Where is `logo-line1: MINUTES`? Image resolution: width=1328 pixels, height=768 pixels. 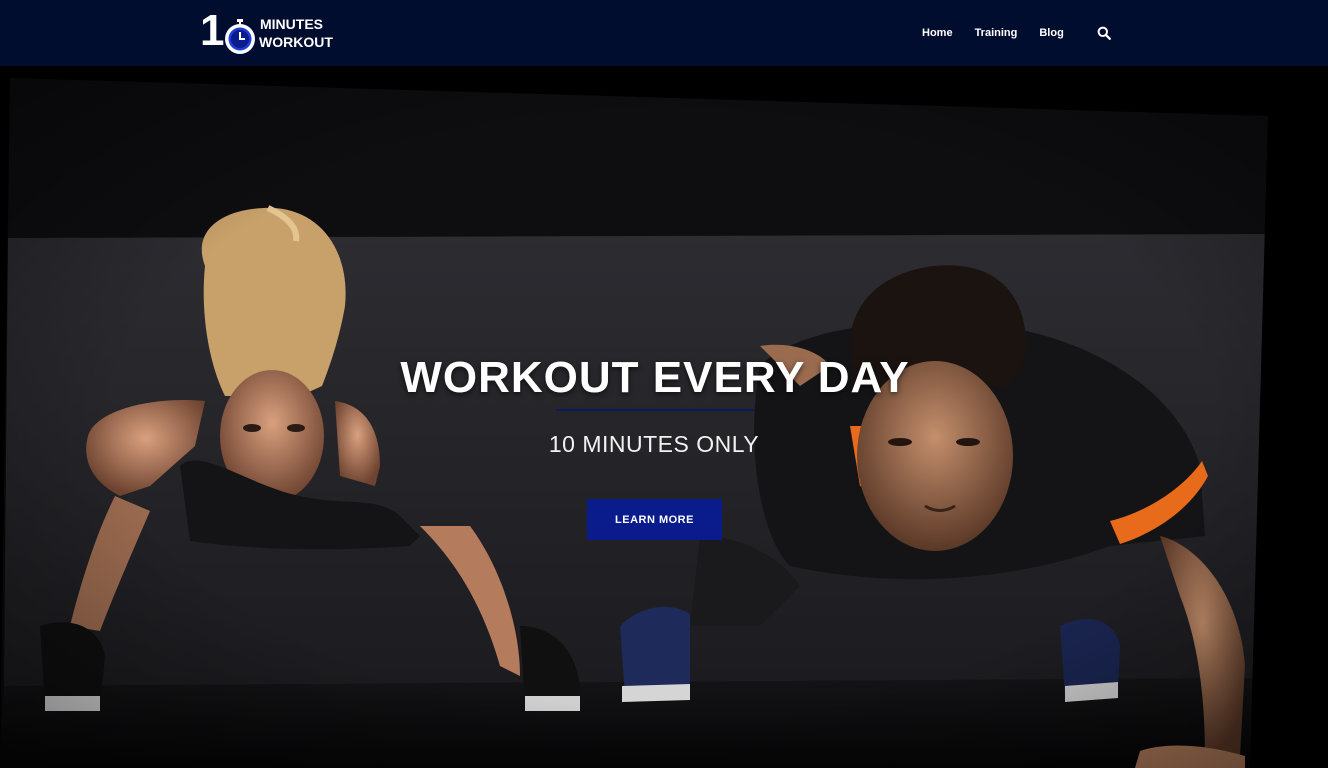 logo-line1: MINUTES is located at coordinates (291, 24).